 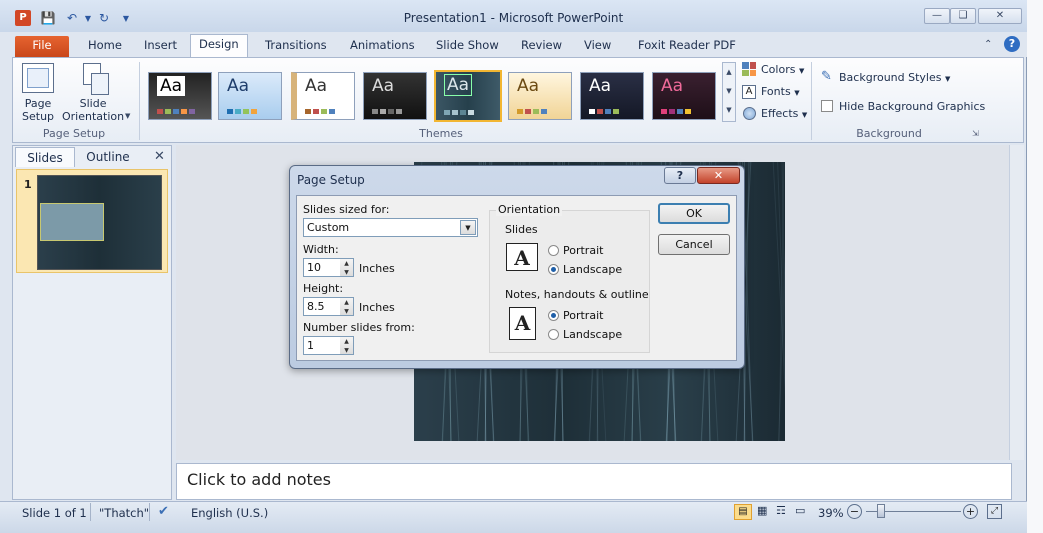 I want to click on zoom-out-icon: −, so click(x=854, y=511).